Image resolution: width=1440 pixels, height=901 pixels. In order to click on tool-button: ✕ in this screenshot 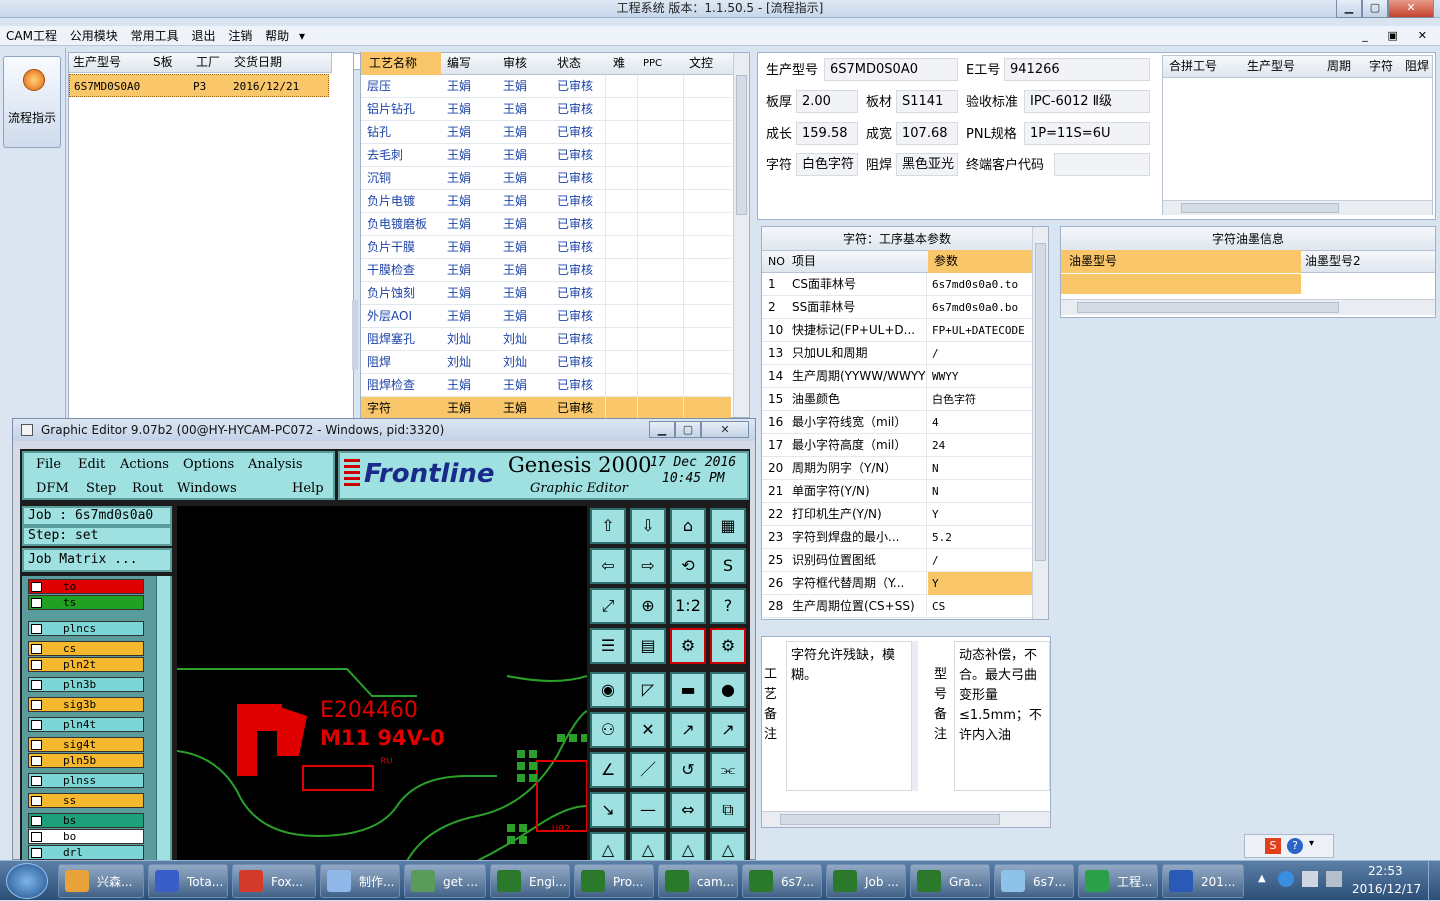, I will do `click(648, 730)`.